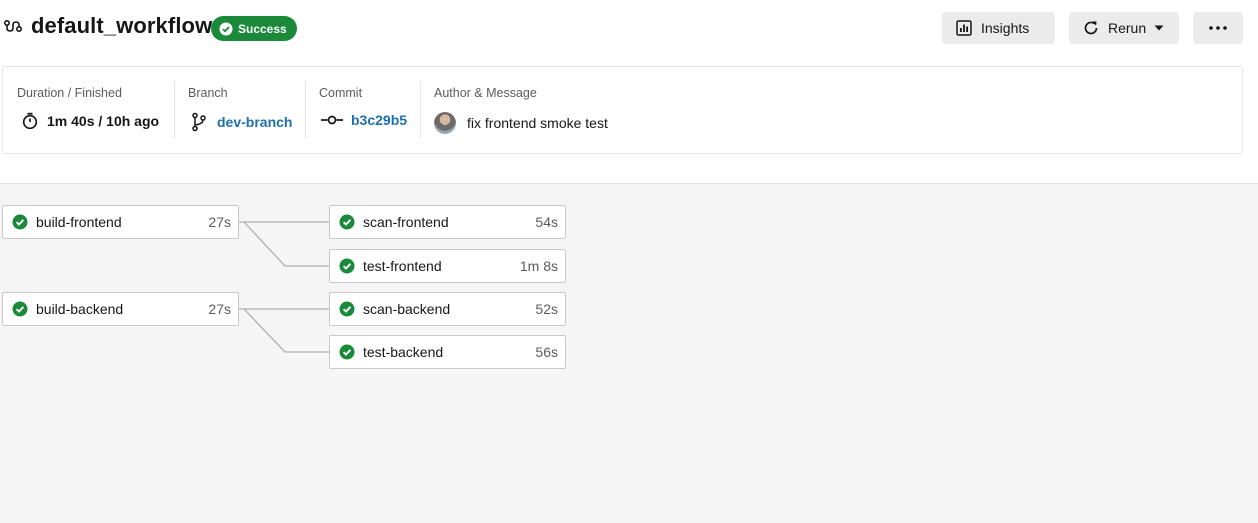 Image resolution: width=1258 pixels, height=523 pixels. What do you see at coordinates (254, 122) in the screenshot?
I see `branch-link: dev-branch` at bounding box center [254, 122].